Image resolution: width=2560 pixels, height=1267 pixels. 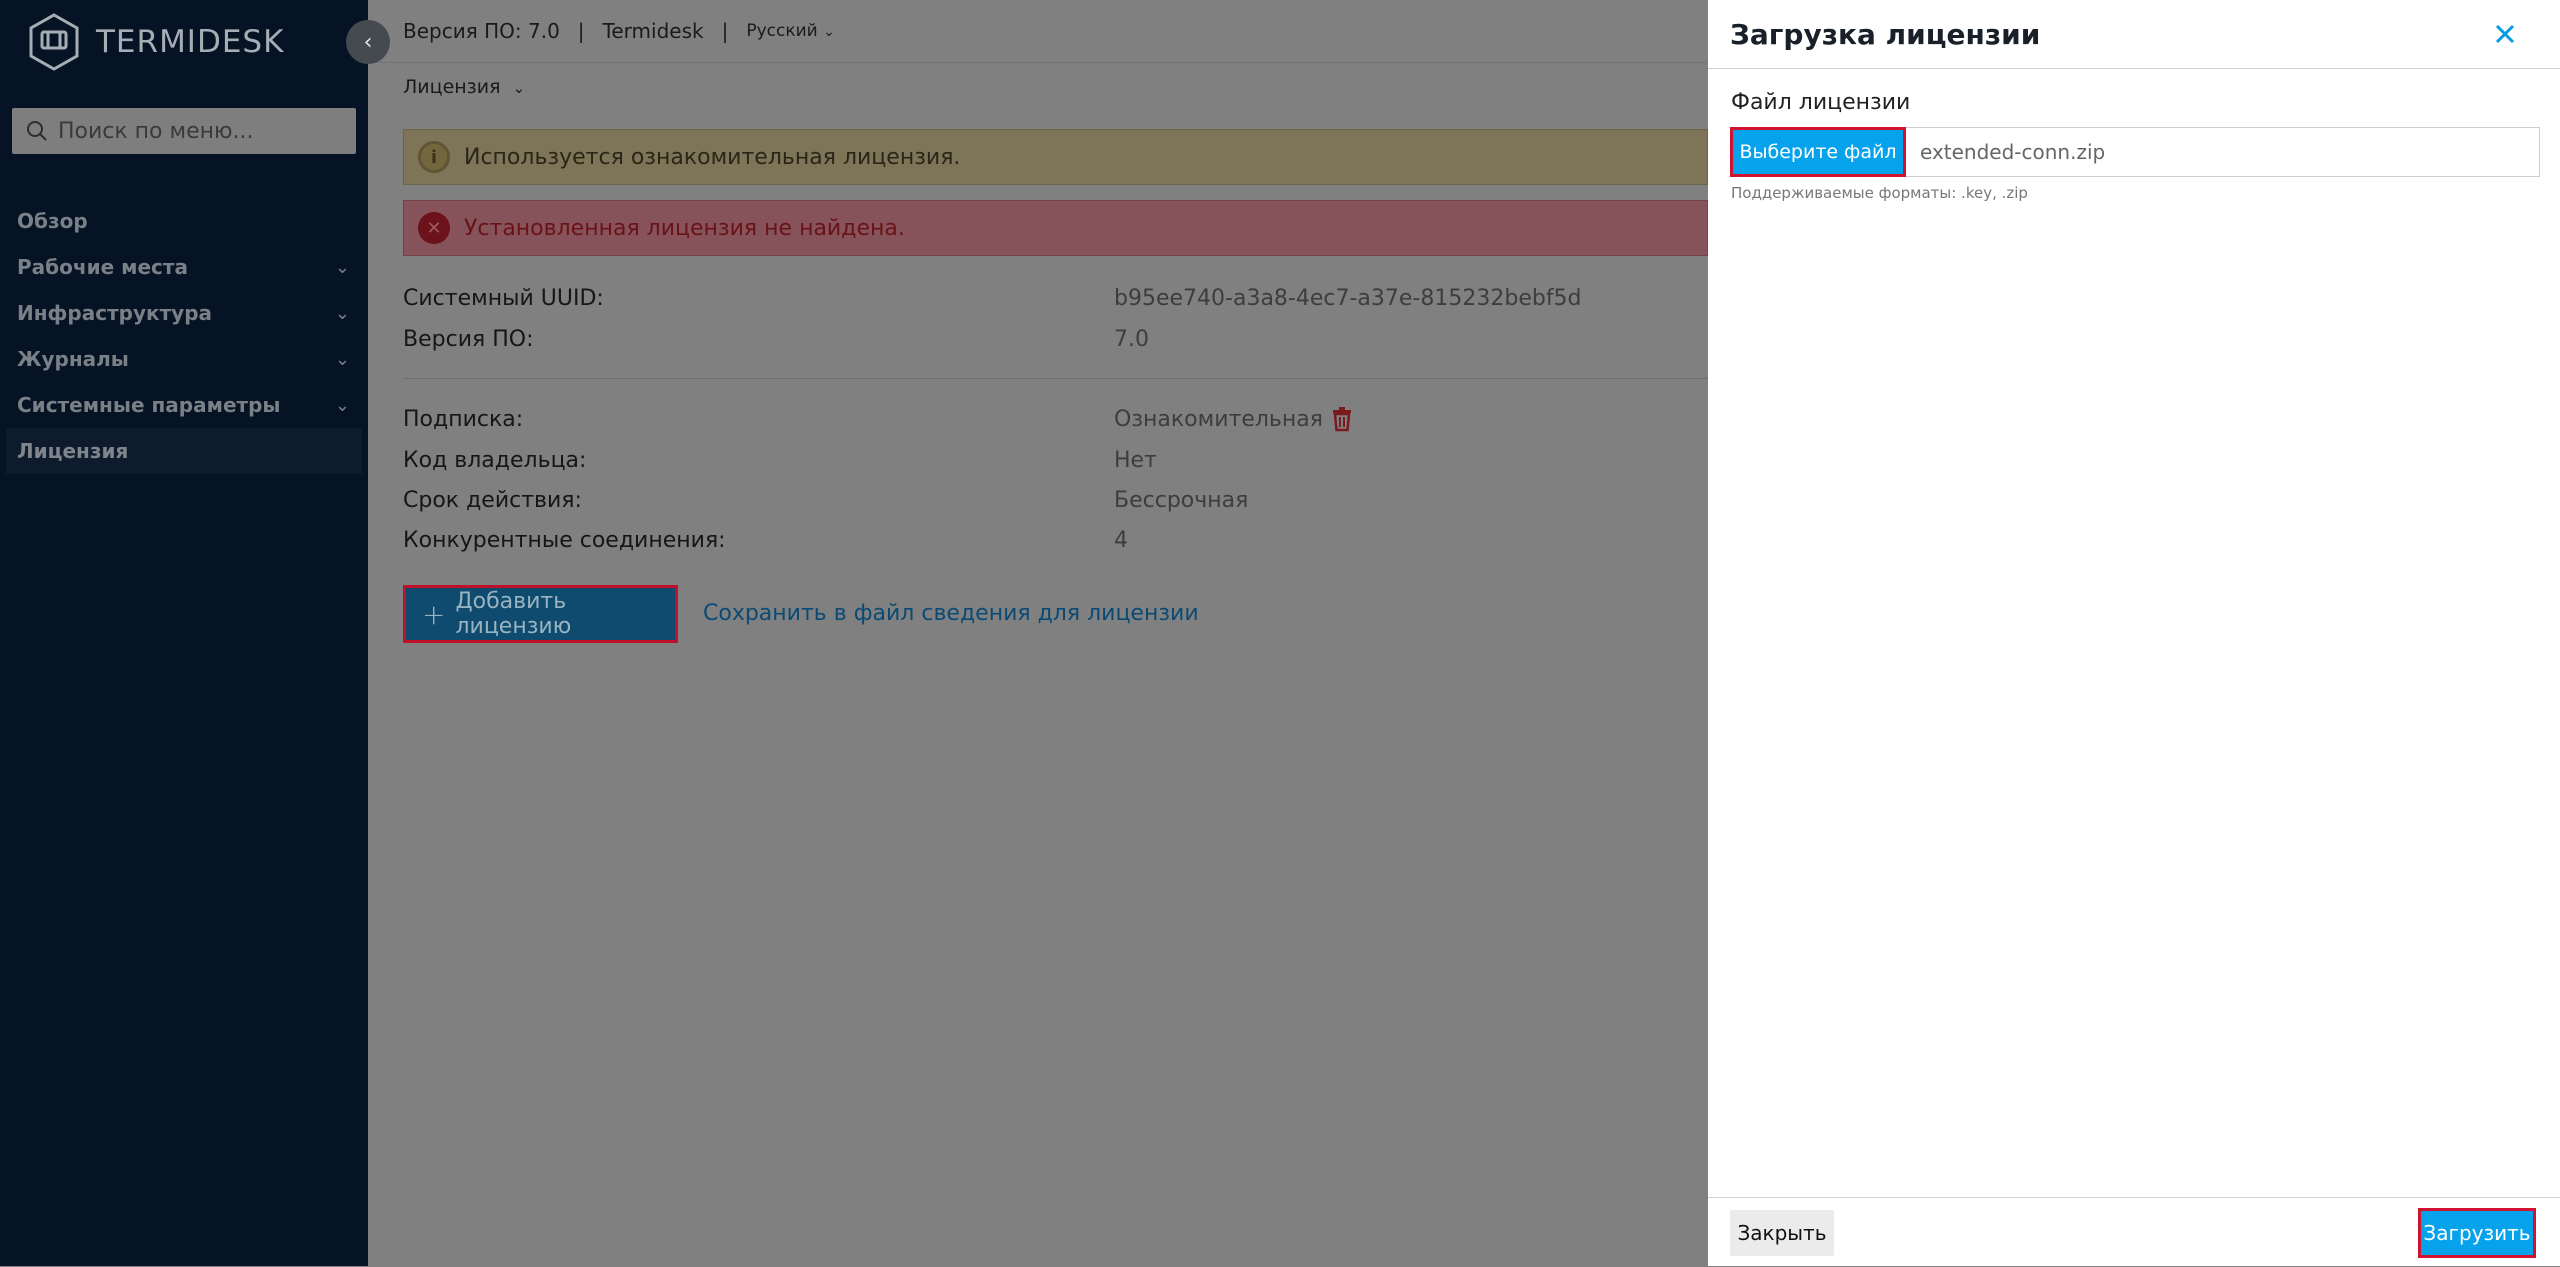 I want to click on sidebar-collapse-button: ‹, so click(x=368, y=42).